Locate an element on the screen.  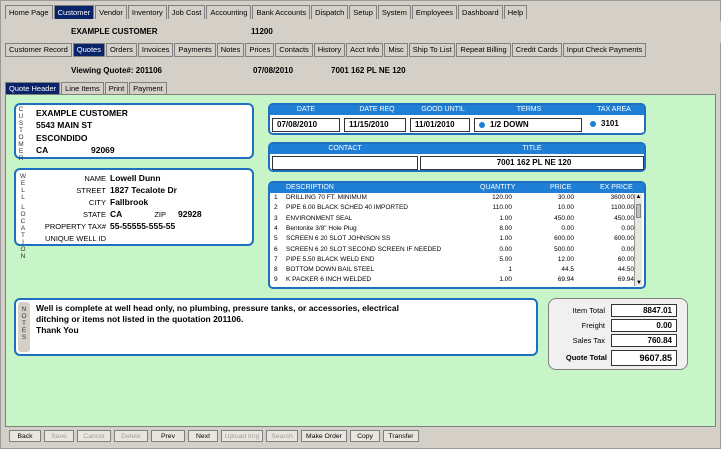
well-street: 1827 Tecalote Dr is located at coordinates (143, 190).